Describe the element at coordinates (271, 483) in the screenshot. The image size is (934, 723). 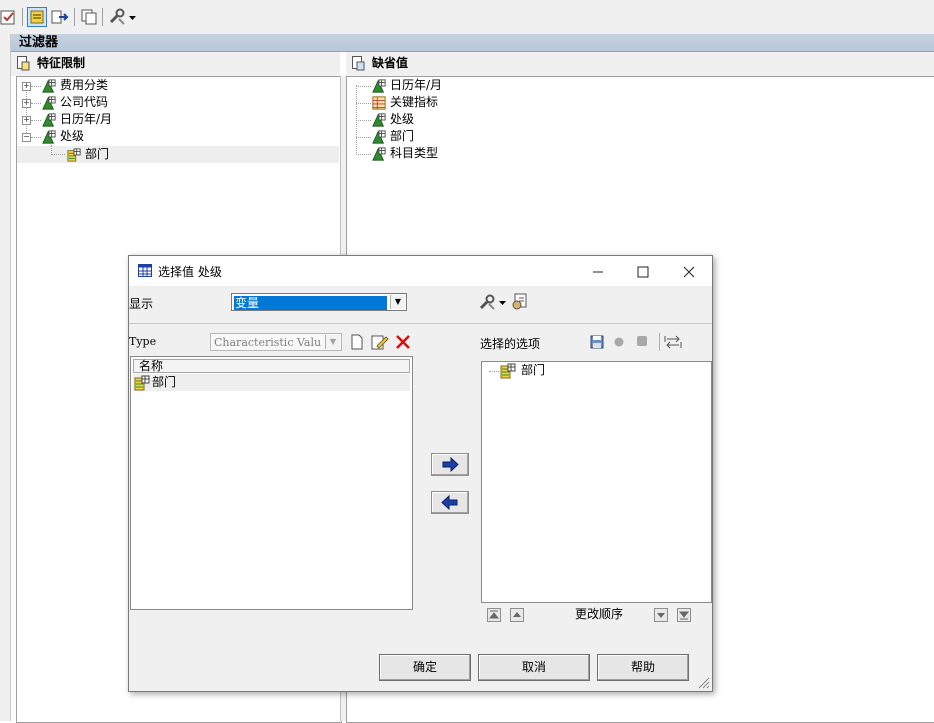
I see `available-values-list: 名称 部门` at that location.